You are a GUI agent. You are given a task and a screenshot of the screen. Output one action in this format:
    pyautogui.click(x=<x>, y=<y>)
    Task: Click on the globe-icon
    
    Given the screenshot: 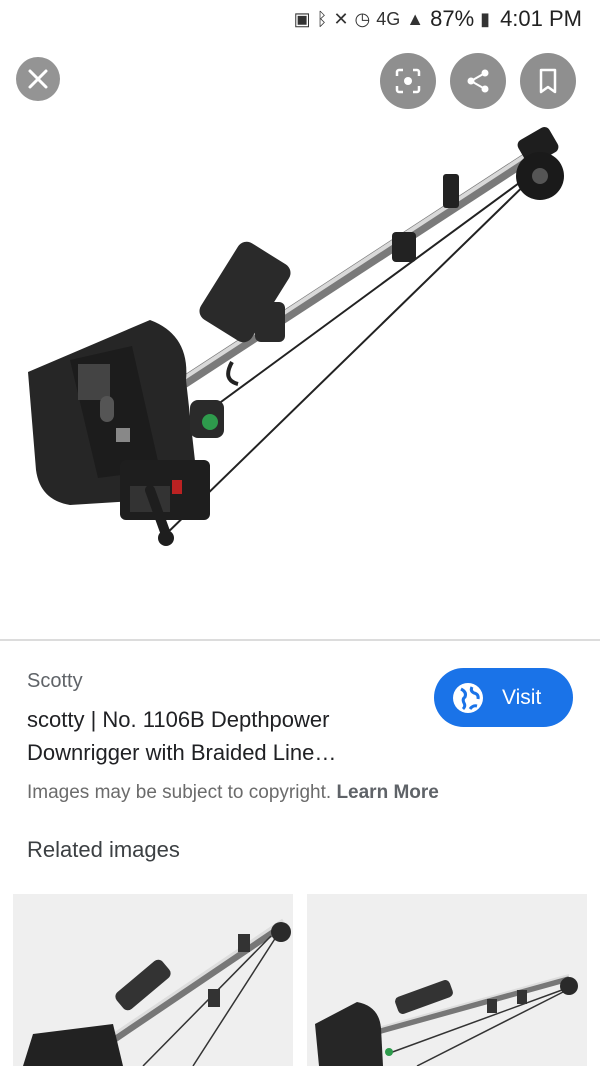 What is the action you would take?
    pyautogui.click(x=468, y=697)
    